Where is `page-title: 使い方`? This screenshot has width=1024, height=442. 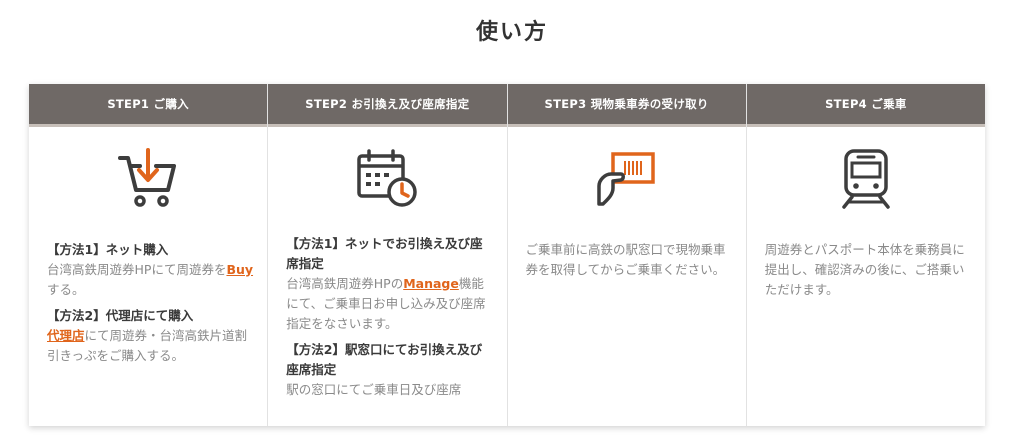 page-title: 使い方 is located at coordinates (511, 32).